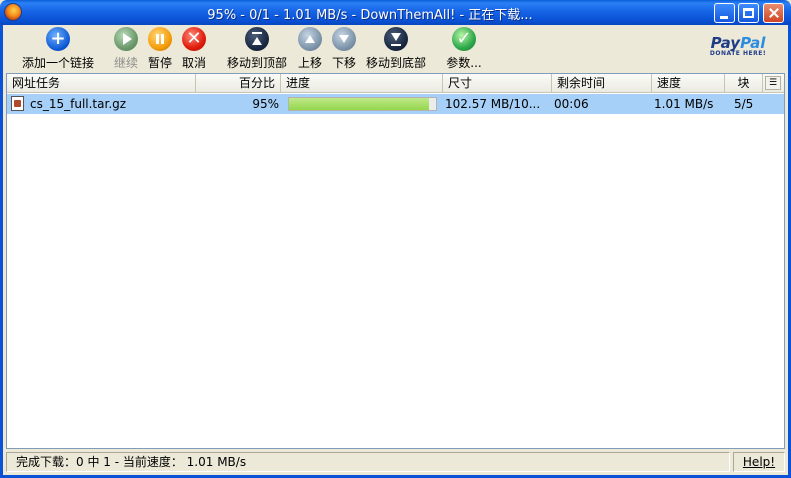 The image size is (791, 478). I want to click on move-up-button: 上移, so click(310, 50).